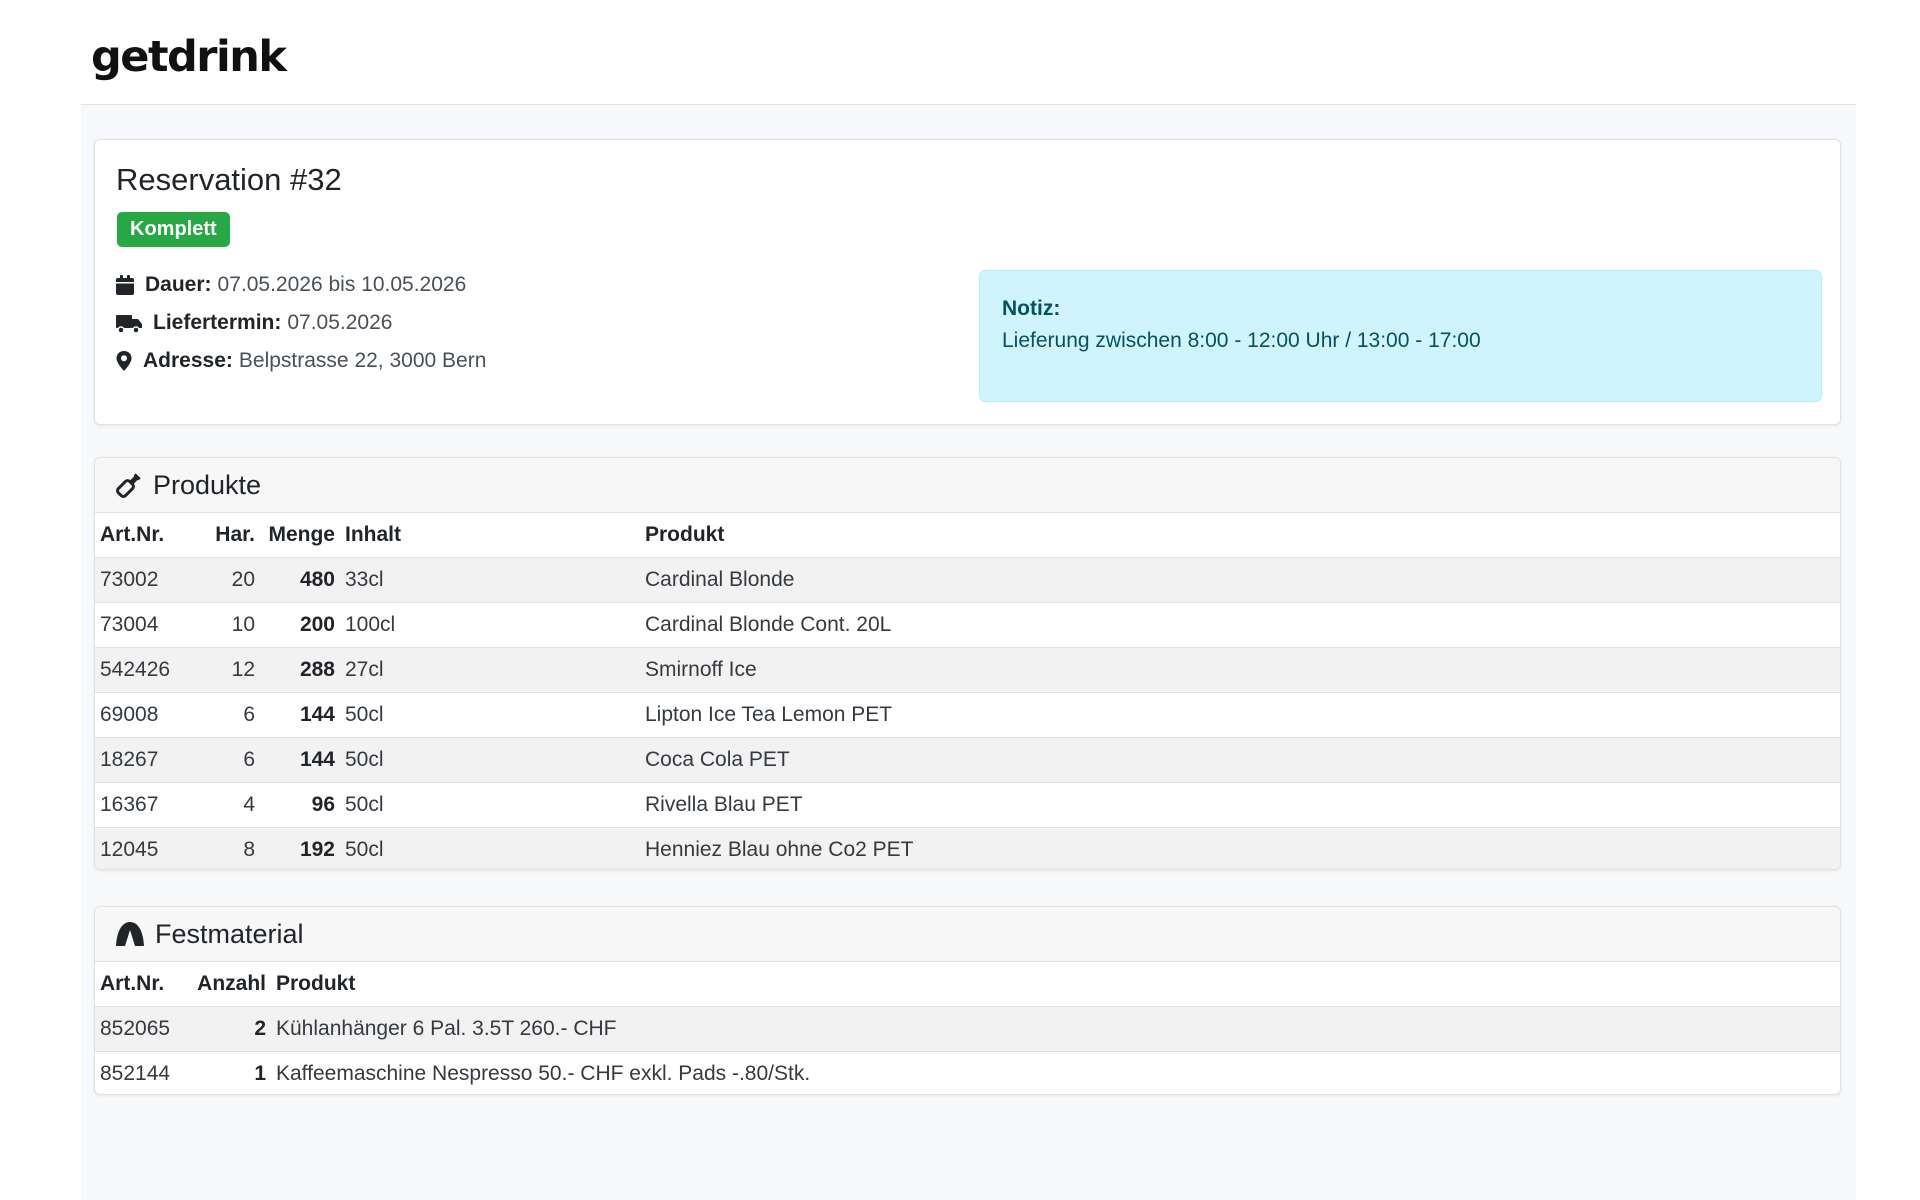 The width and height of the screenshot is (1920, 1200). What do you see at coordinates (227, 670) in the screenshot?
I see `cell-har: 12` at bounding box center [227, 670].